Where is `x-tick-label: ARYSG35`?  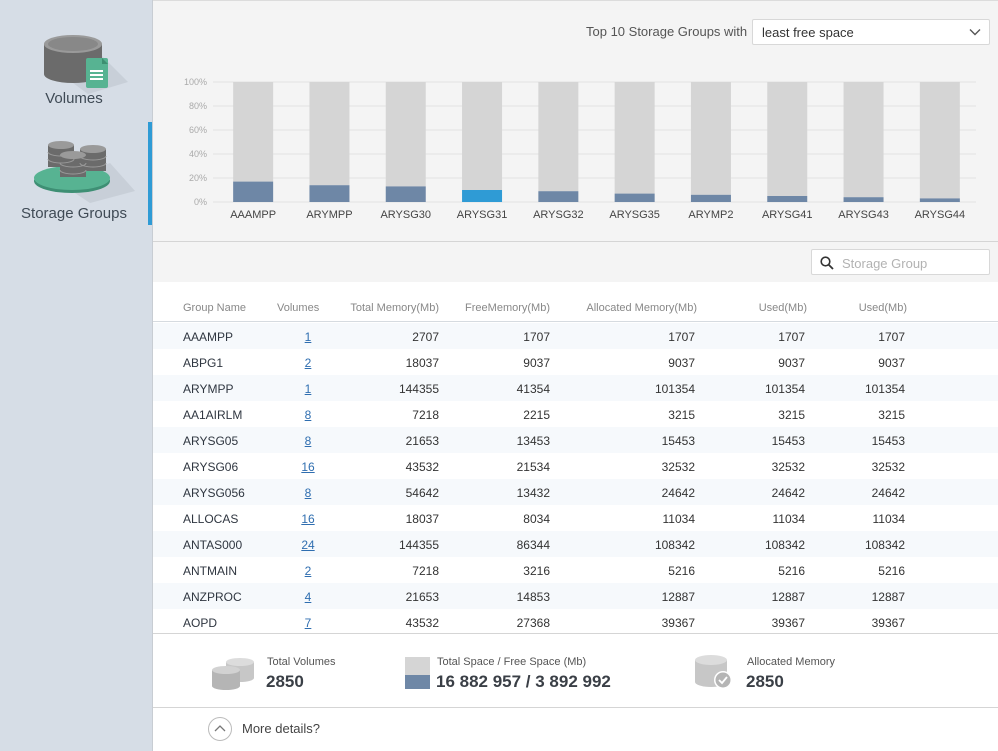
x-tick-label: ARYSG35 is located at coordinates (634, 215).